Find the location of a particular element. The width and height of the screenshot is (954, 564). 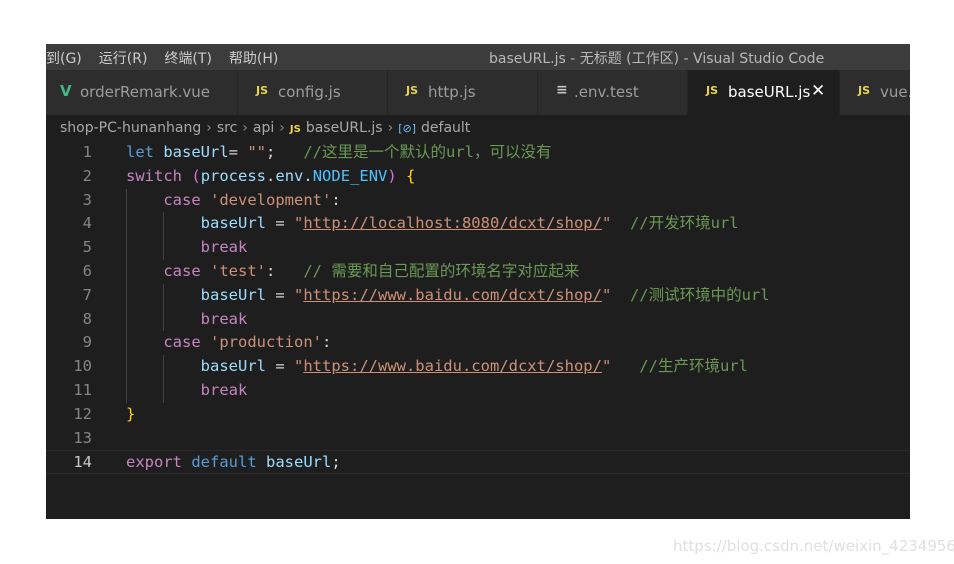

tab-label: http.js is located at coordinates (452, 92).